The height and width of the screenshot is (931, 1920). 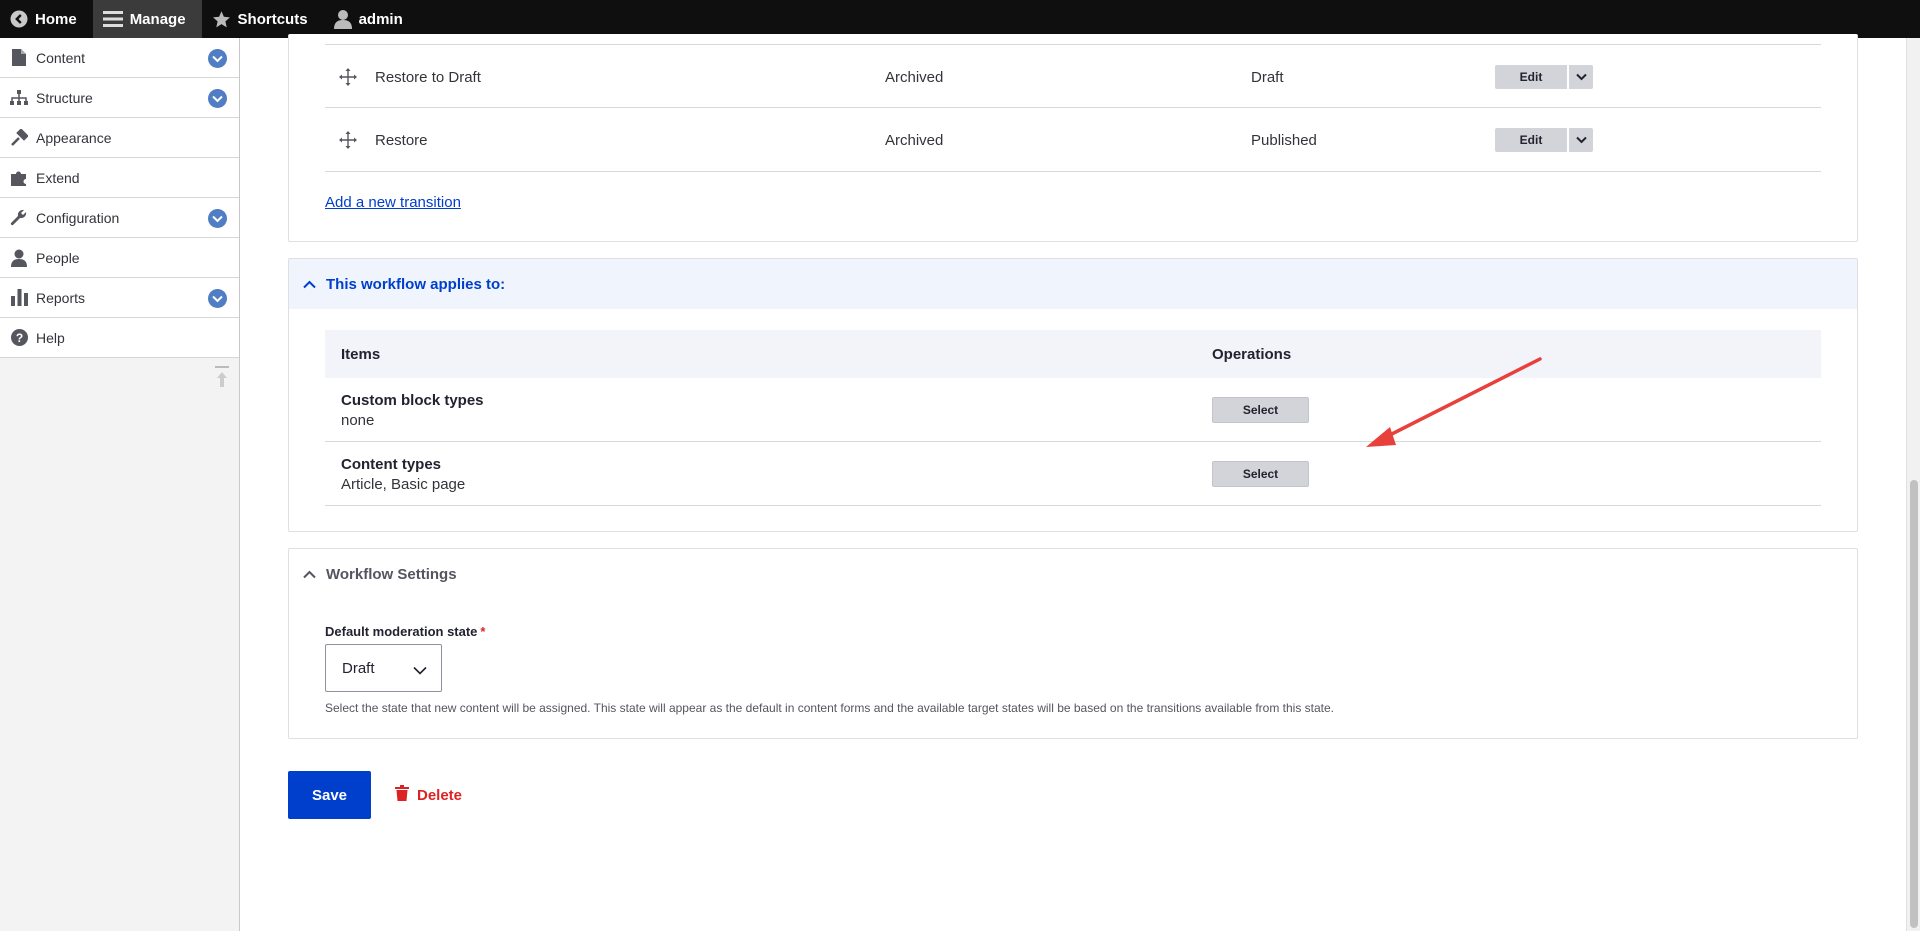 I want to click on toolbar-user-label: admin, so click(x=380, y=19).